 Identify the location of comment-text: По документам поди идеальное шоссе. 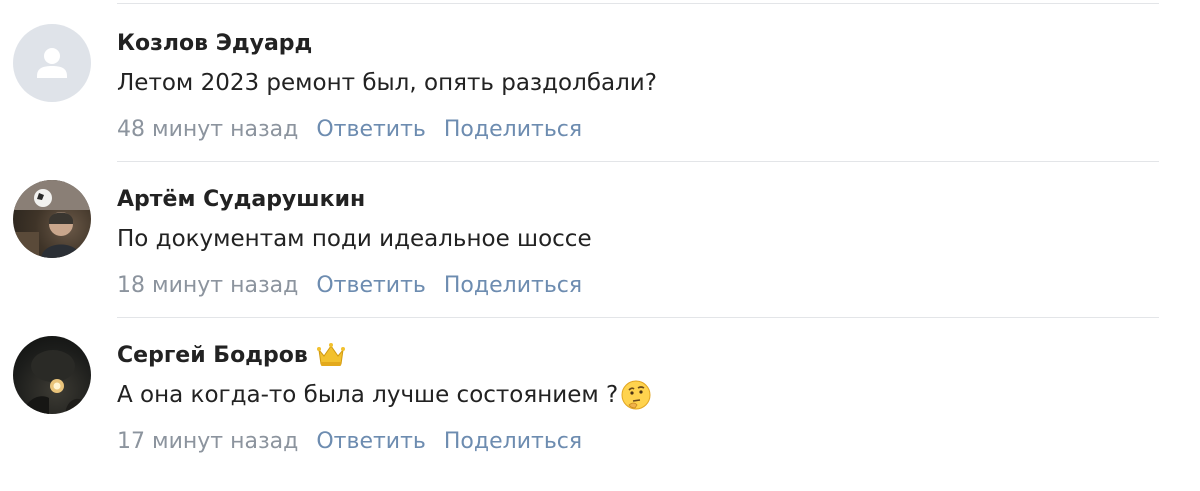
(354, 239).